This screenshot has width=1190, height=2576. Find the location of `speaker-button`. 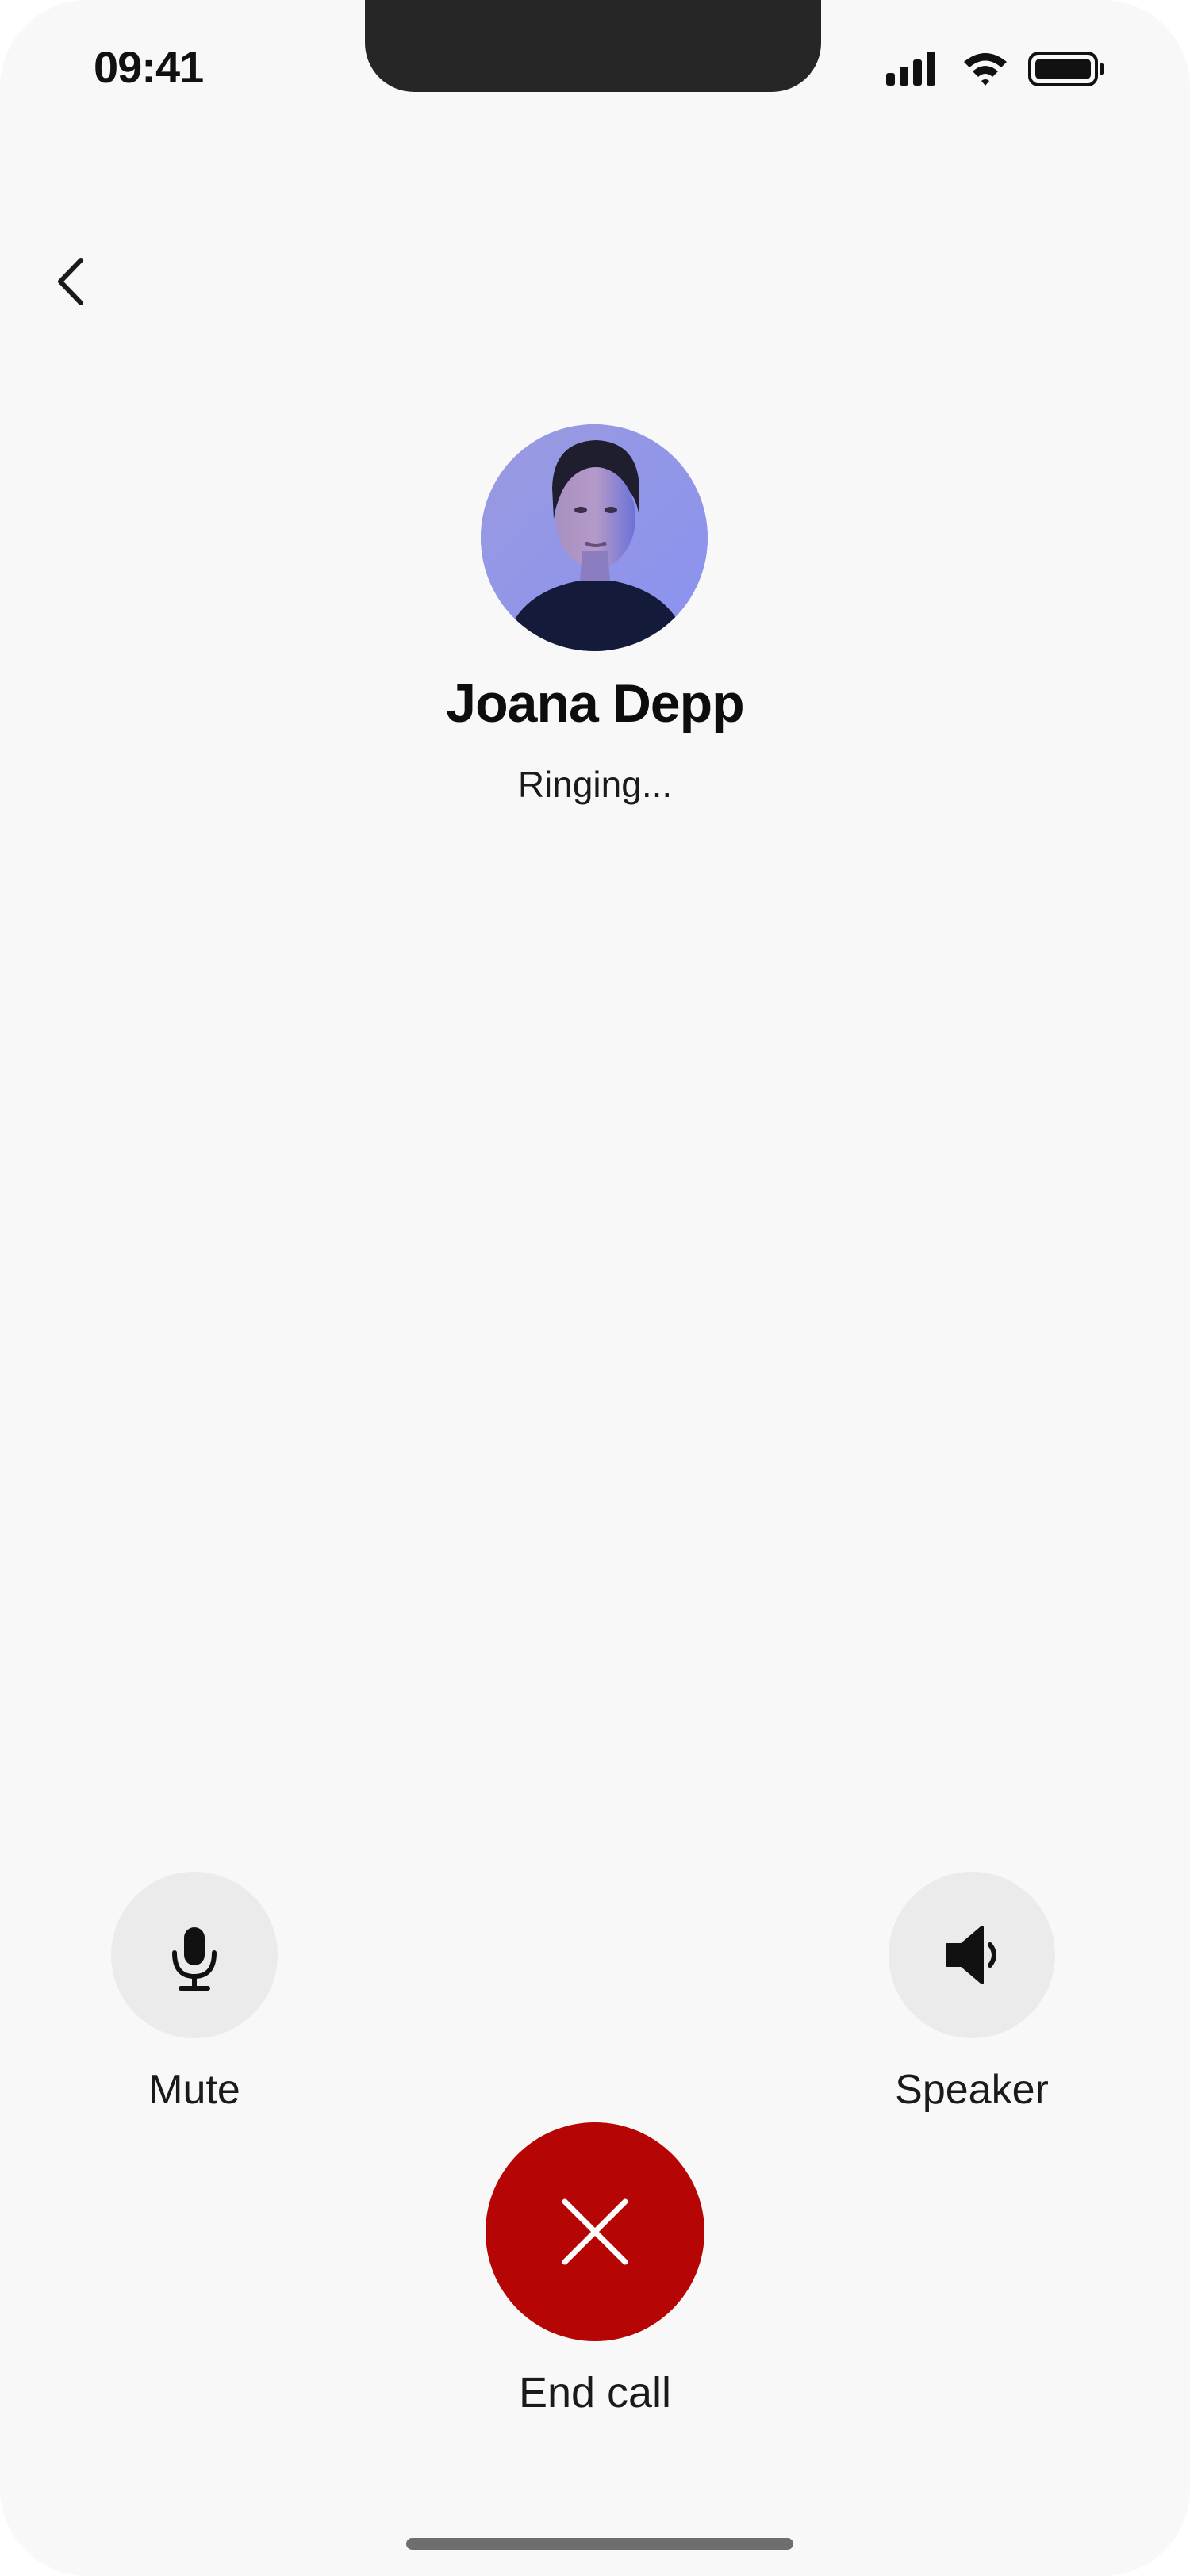

speaker-button is located at coordinates (972, 1955).